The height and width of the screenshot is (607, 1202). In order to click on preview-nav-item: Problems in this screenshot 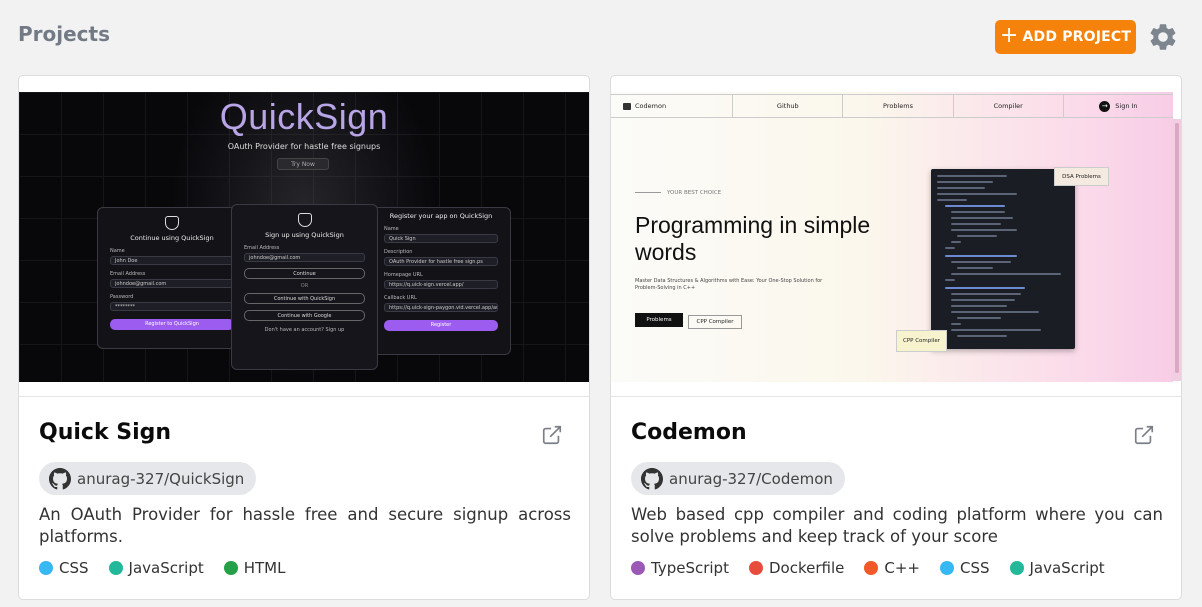, I will do `click(898, 106)`.